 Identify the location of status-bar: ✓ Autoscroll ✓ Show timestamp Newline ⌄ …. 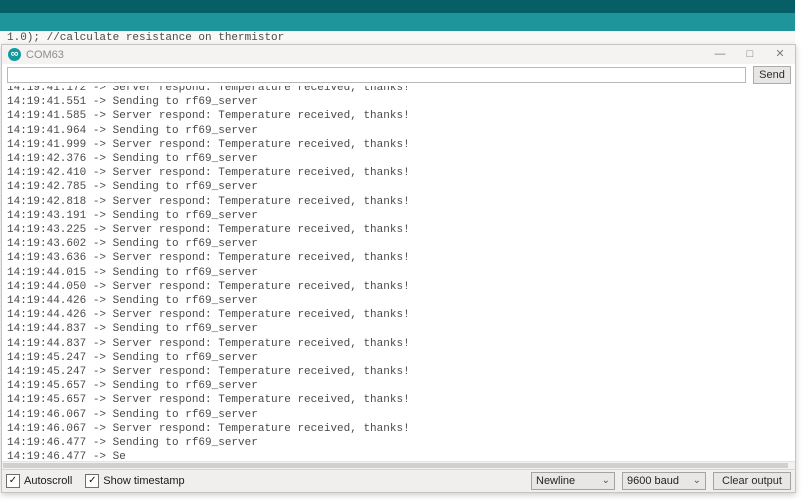
(398, 480).